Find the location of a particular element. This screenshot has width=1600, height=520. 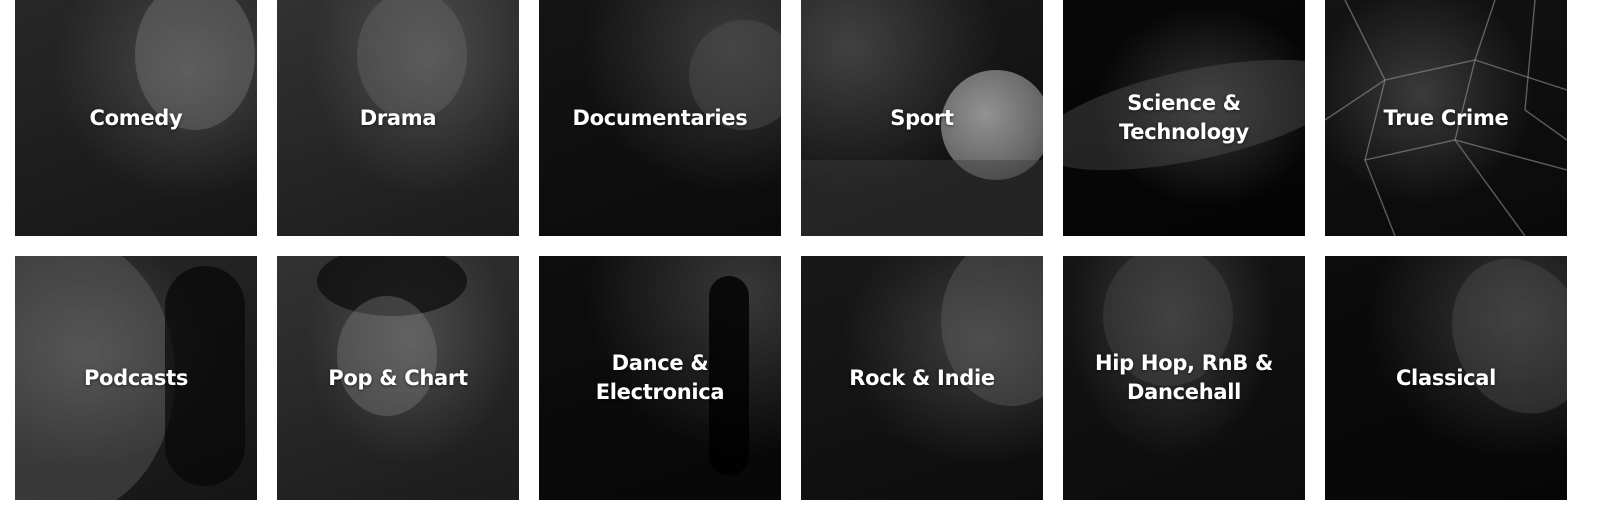

category-label: Comedy is located at coordinates (136, 117).